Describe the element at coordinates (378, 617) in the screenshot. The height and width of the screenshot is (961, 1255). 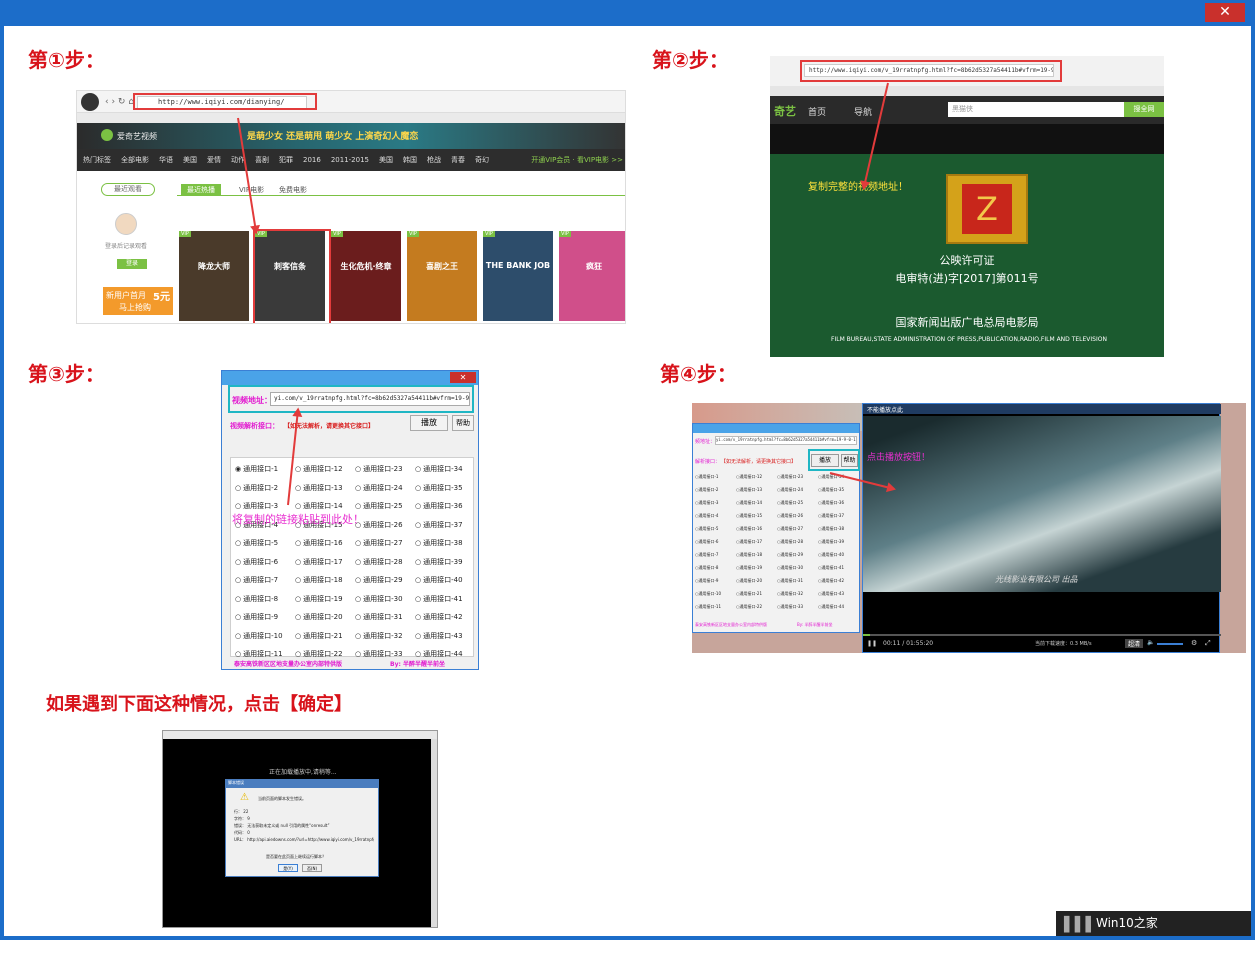
I see `interface-radio: 通用接口-31` at that location.